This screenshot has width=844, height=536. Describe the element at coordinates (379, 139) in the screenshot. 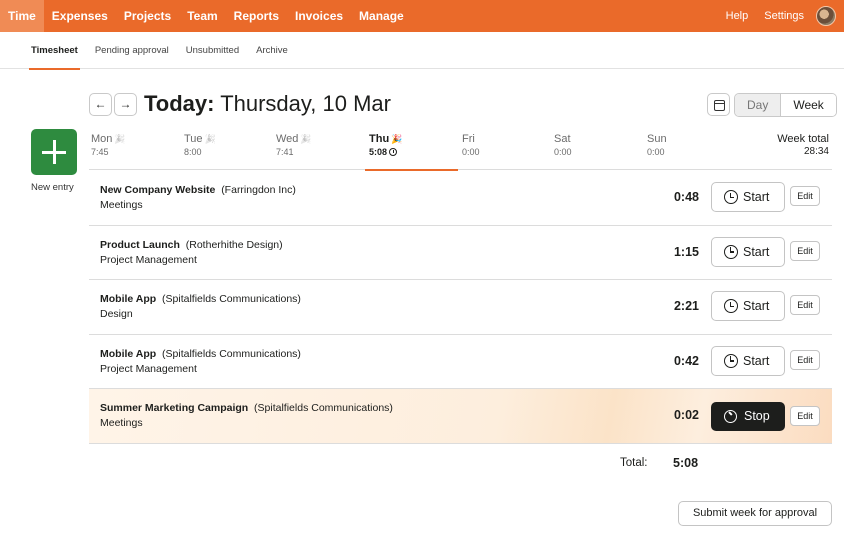

I see `day-name: Thu` at that location.